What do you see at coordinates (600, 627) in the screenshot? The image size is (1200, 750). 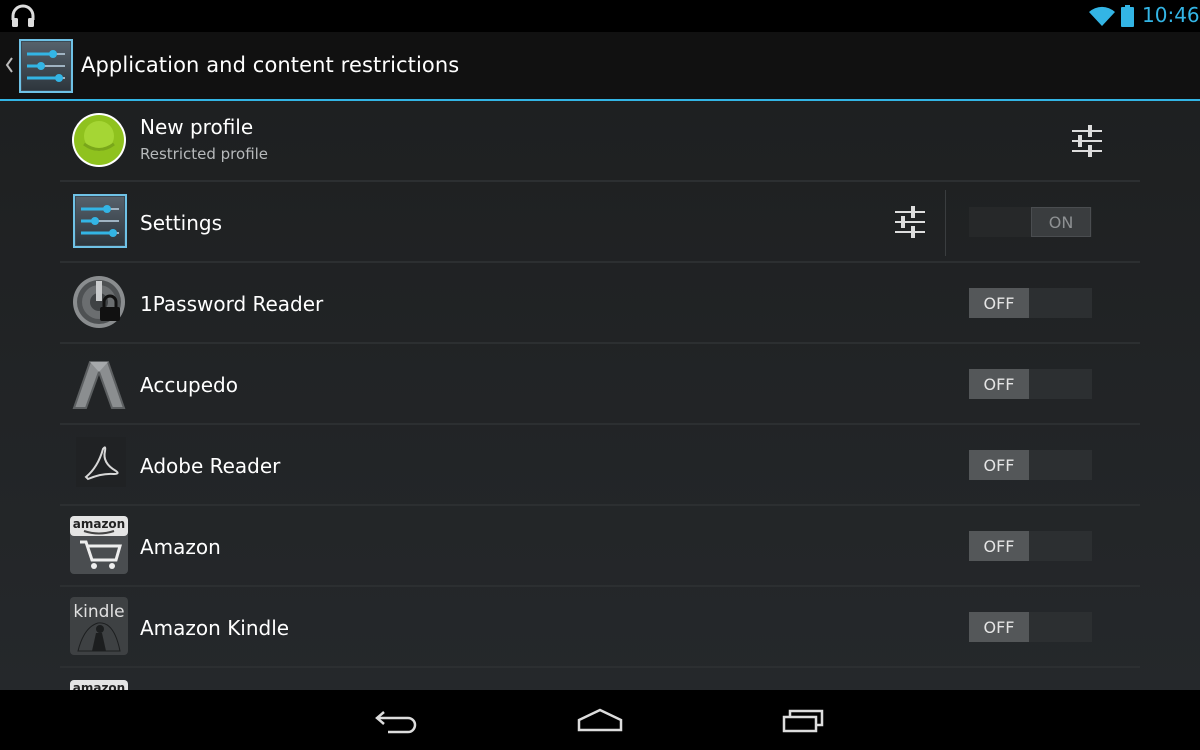 I see `app-row-kindle: kindle Amazon Kindle OFF` at bounding box center [600, 627].